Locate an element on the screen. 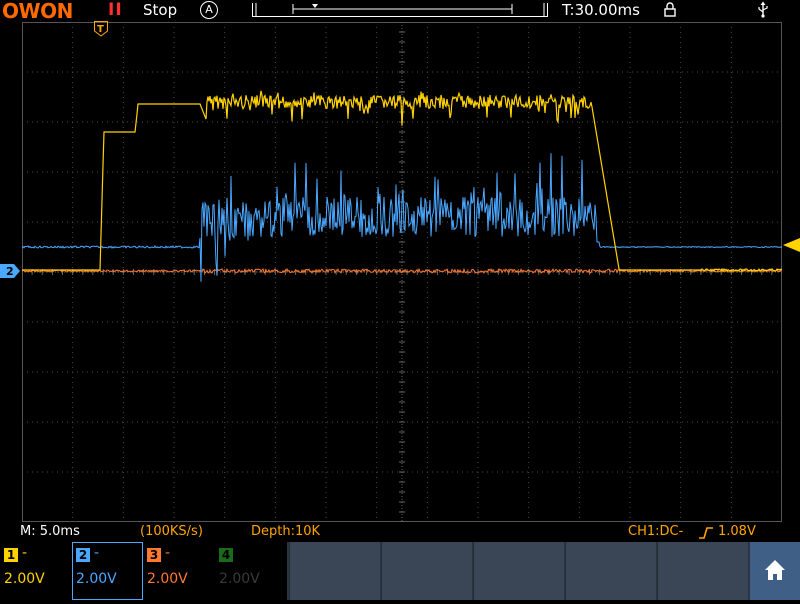  ch3-number: 3 is located at coordinates (154, 555).